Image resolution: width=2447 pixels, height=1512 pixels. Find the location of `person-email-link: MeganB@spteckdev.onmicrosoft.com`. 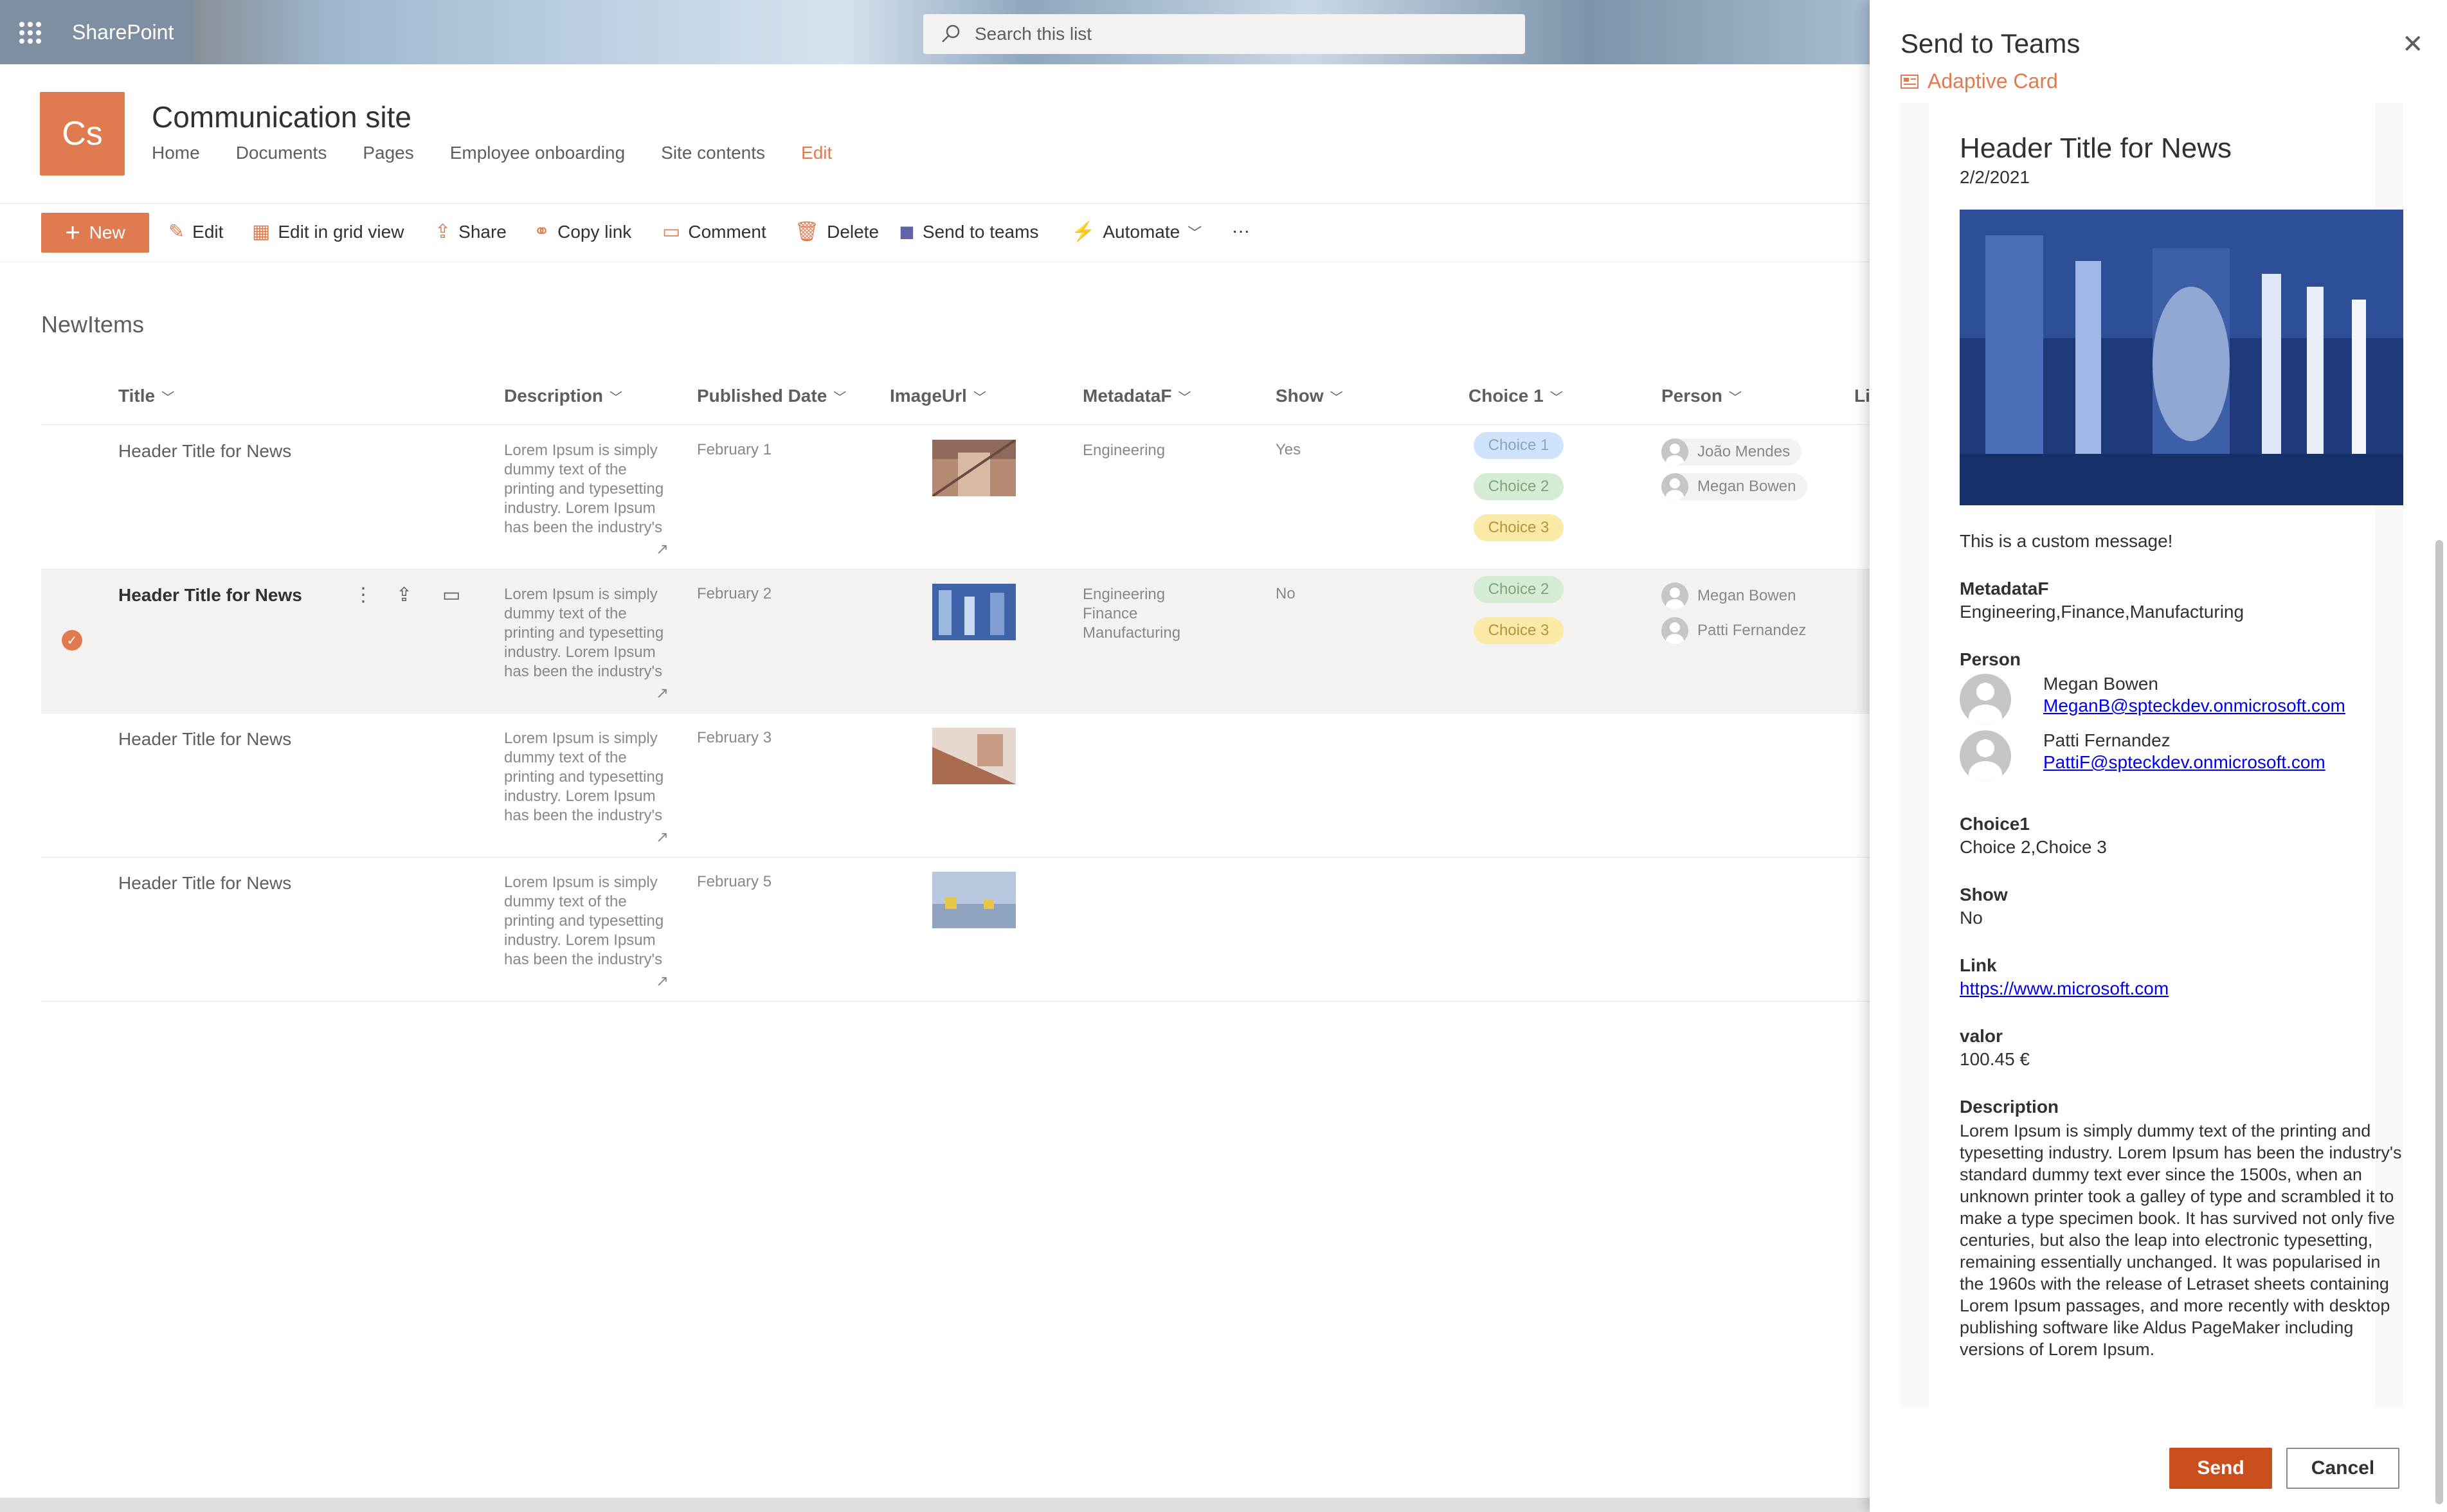

person-email-link: MeganB@spteckdev.onmicrosoft.com is located at coordinates (2194, 706).